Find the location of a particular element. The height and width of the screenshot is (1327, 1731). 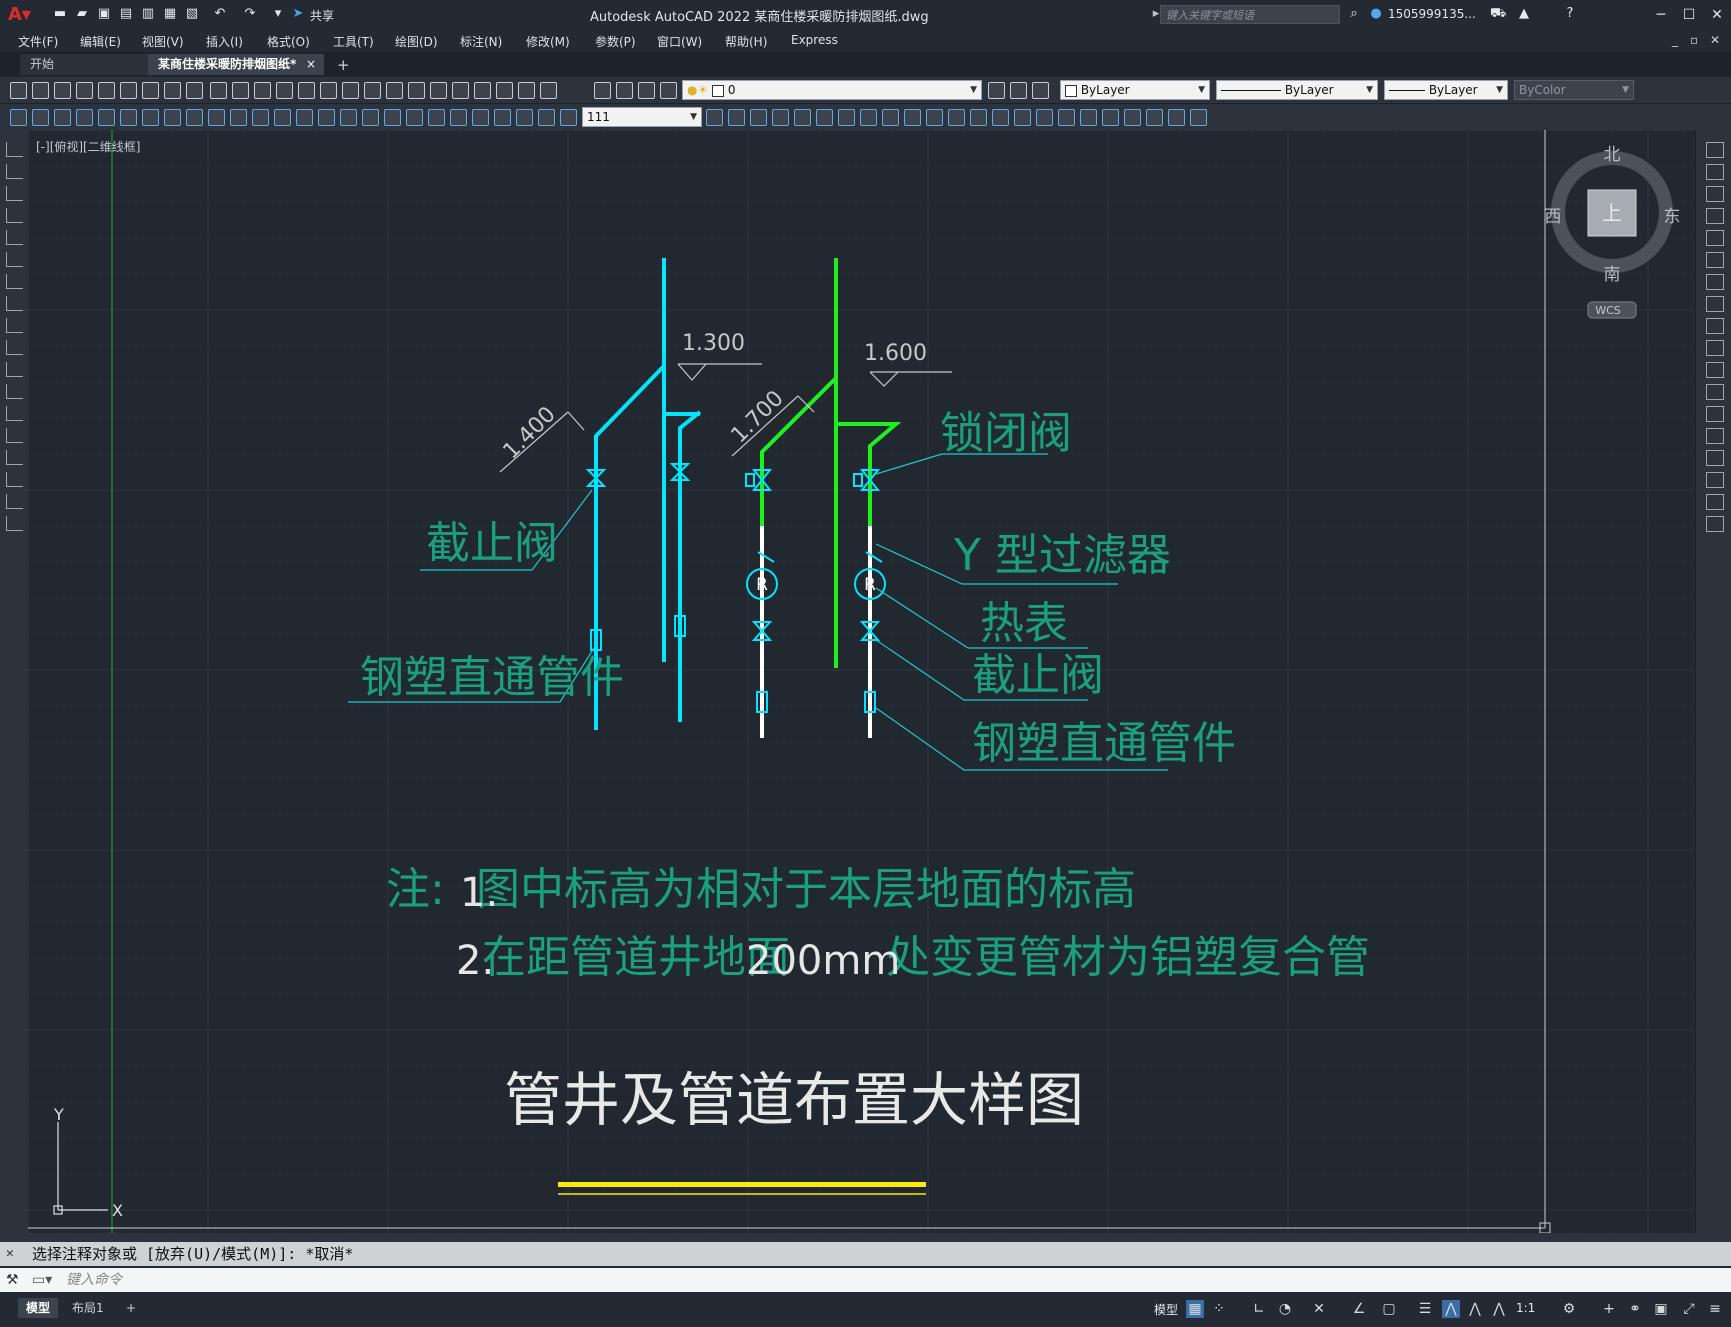

polar-icon: ◔ is located at coordinates (1285, 1309).